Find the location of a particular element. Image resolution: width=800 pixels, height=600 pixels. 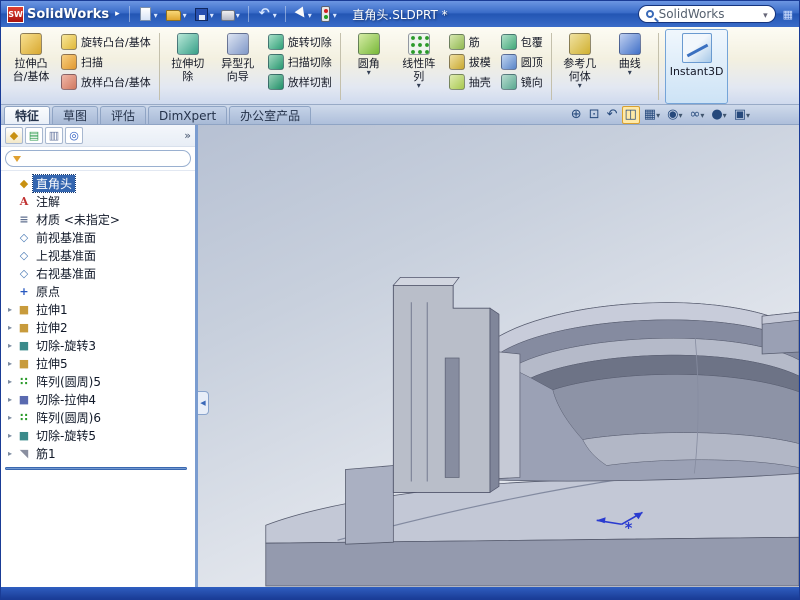

tree-item-label: 拉伸1 is located at coordinates (52, 309).